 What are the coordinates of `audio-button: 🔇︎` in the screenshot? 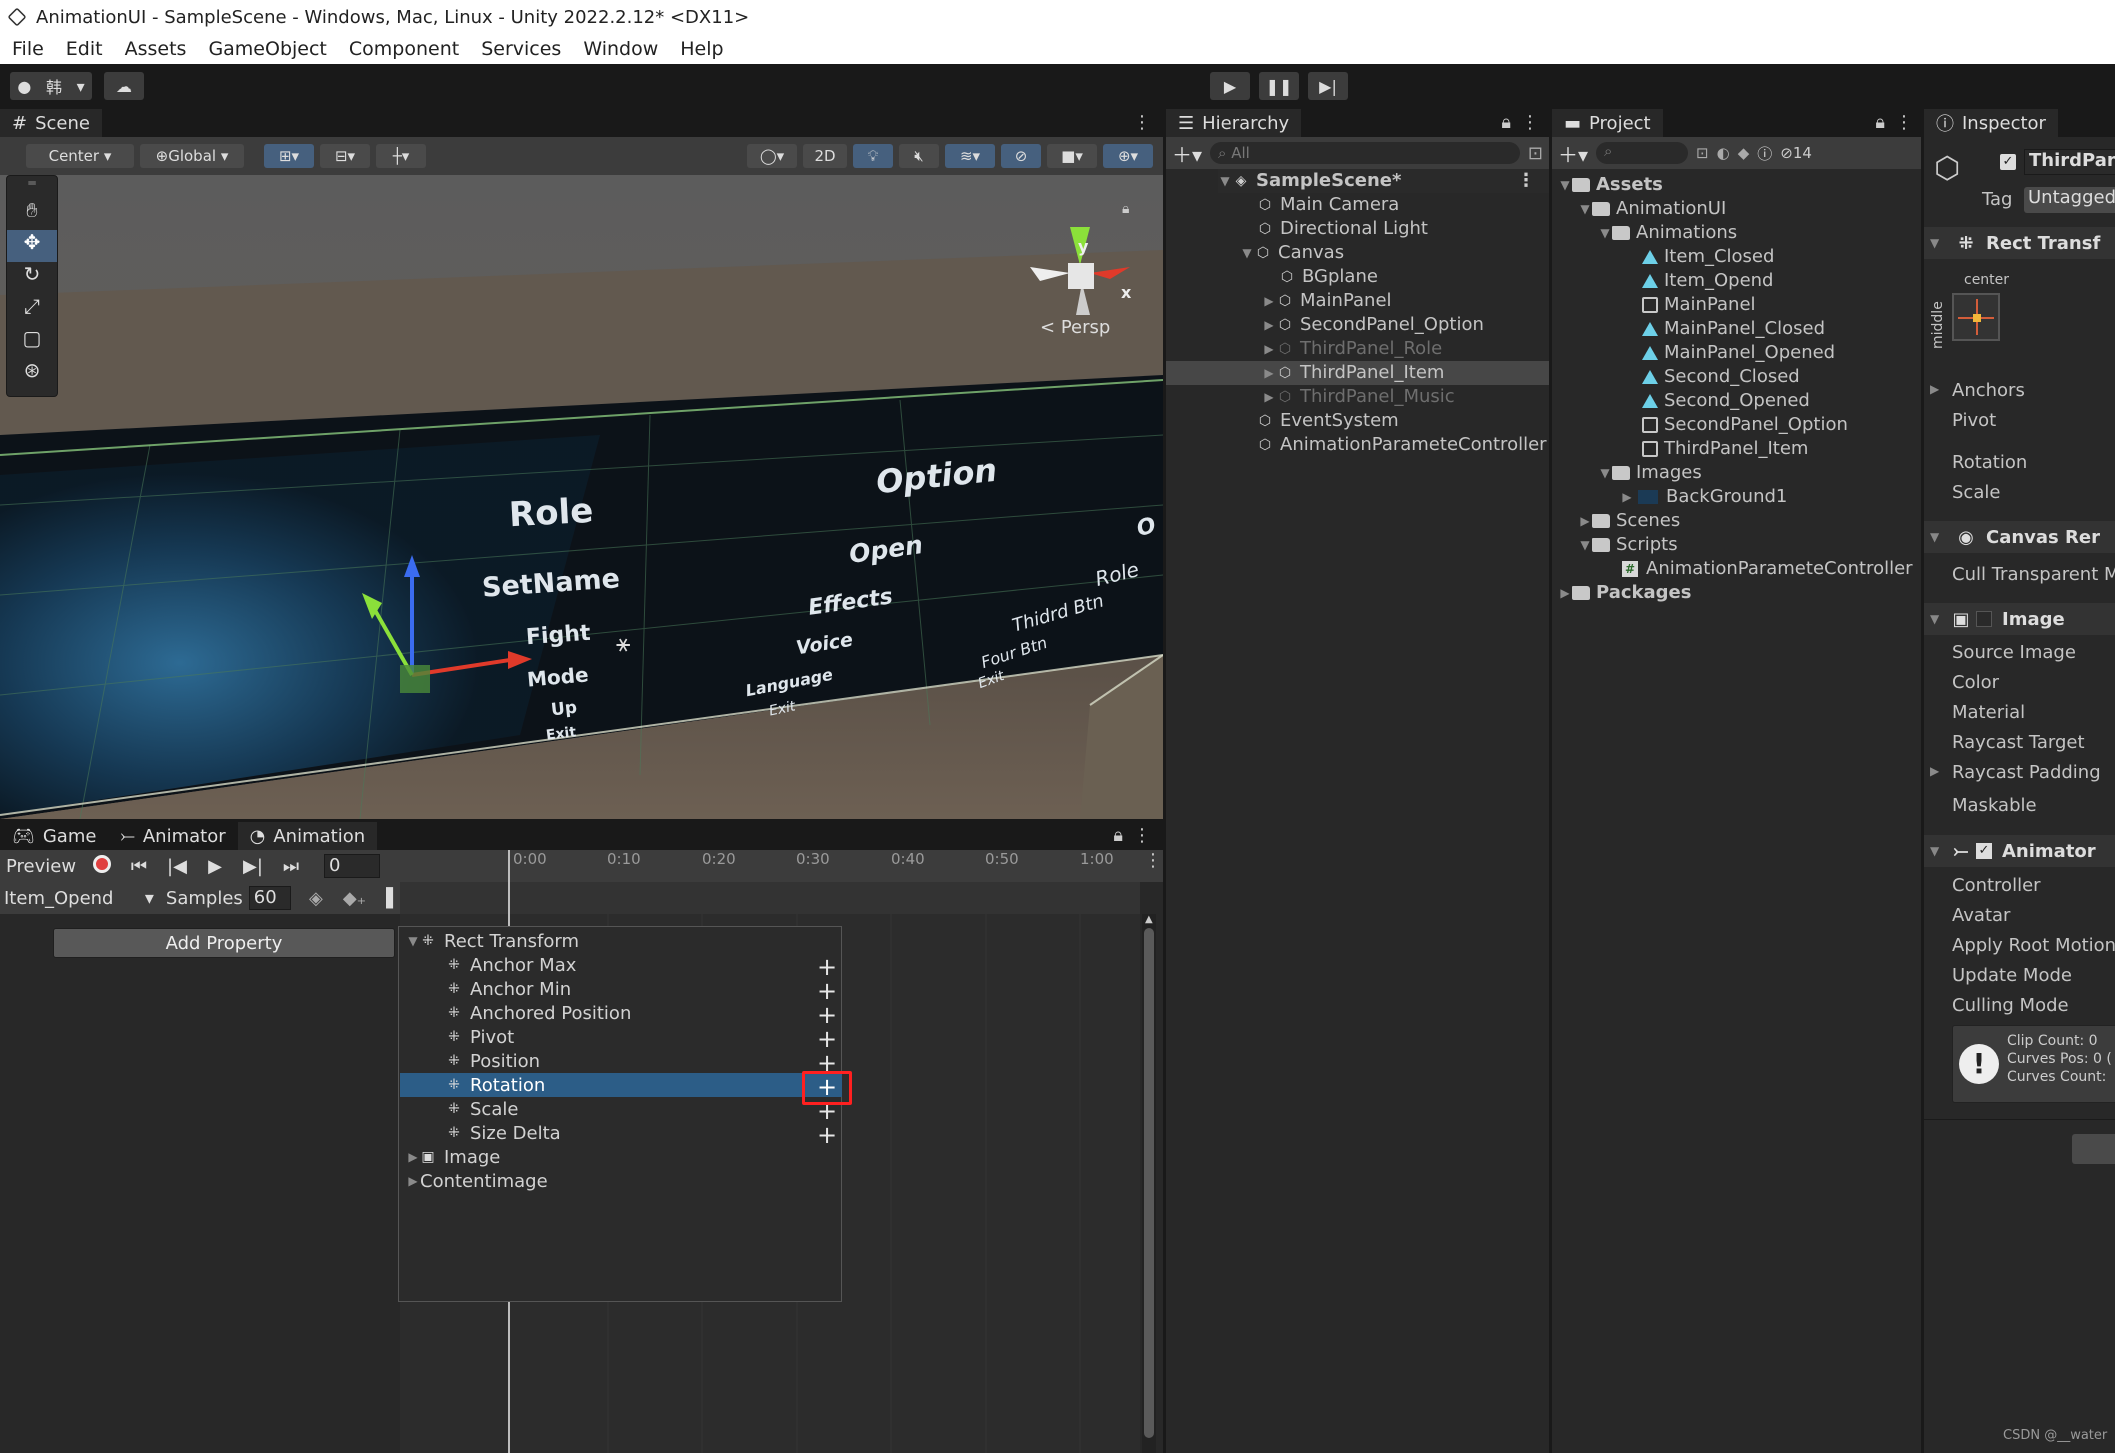 It's located at (919, 156).